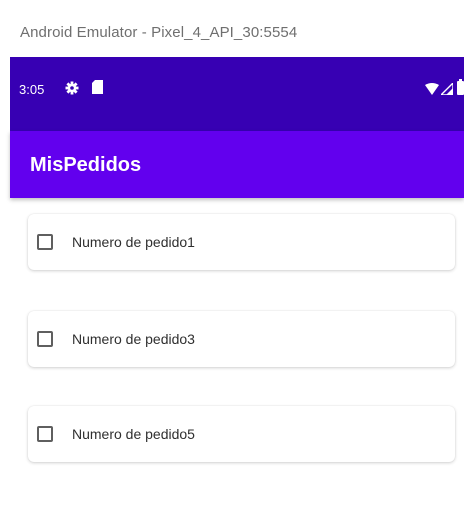  What do you see at coordinates (241, 339) in the screenshot?
I see `order-card-3: Numero de pedido3` at bounding box center [241, 339].